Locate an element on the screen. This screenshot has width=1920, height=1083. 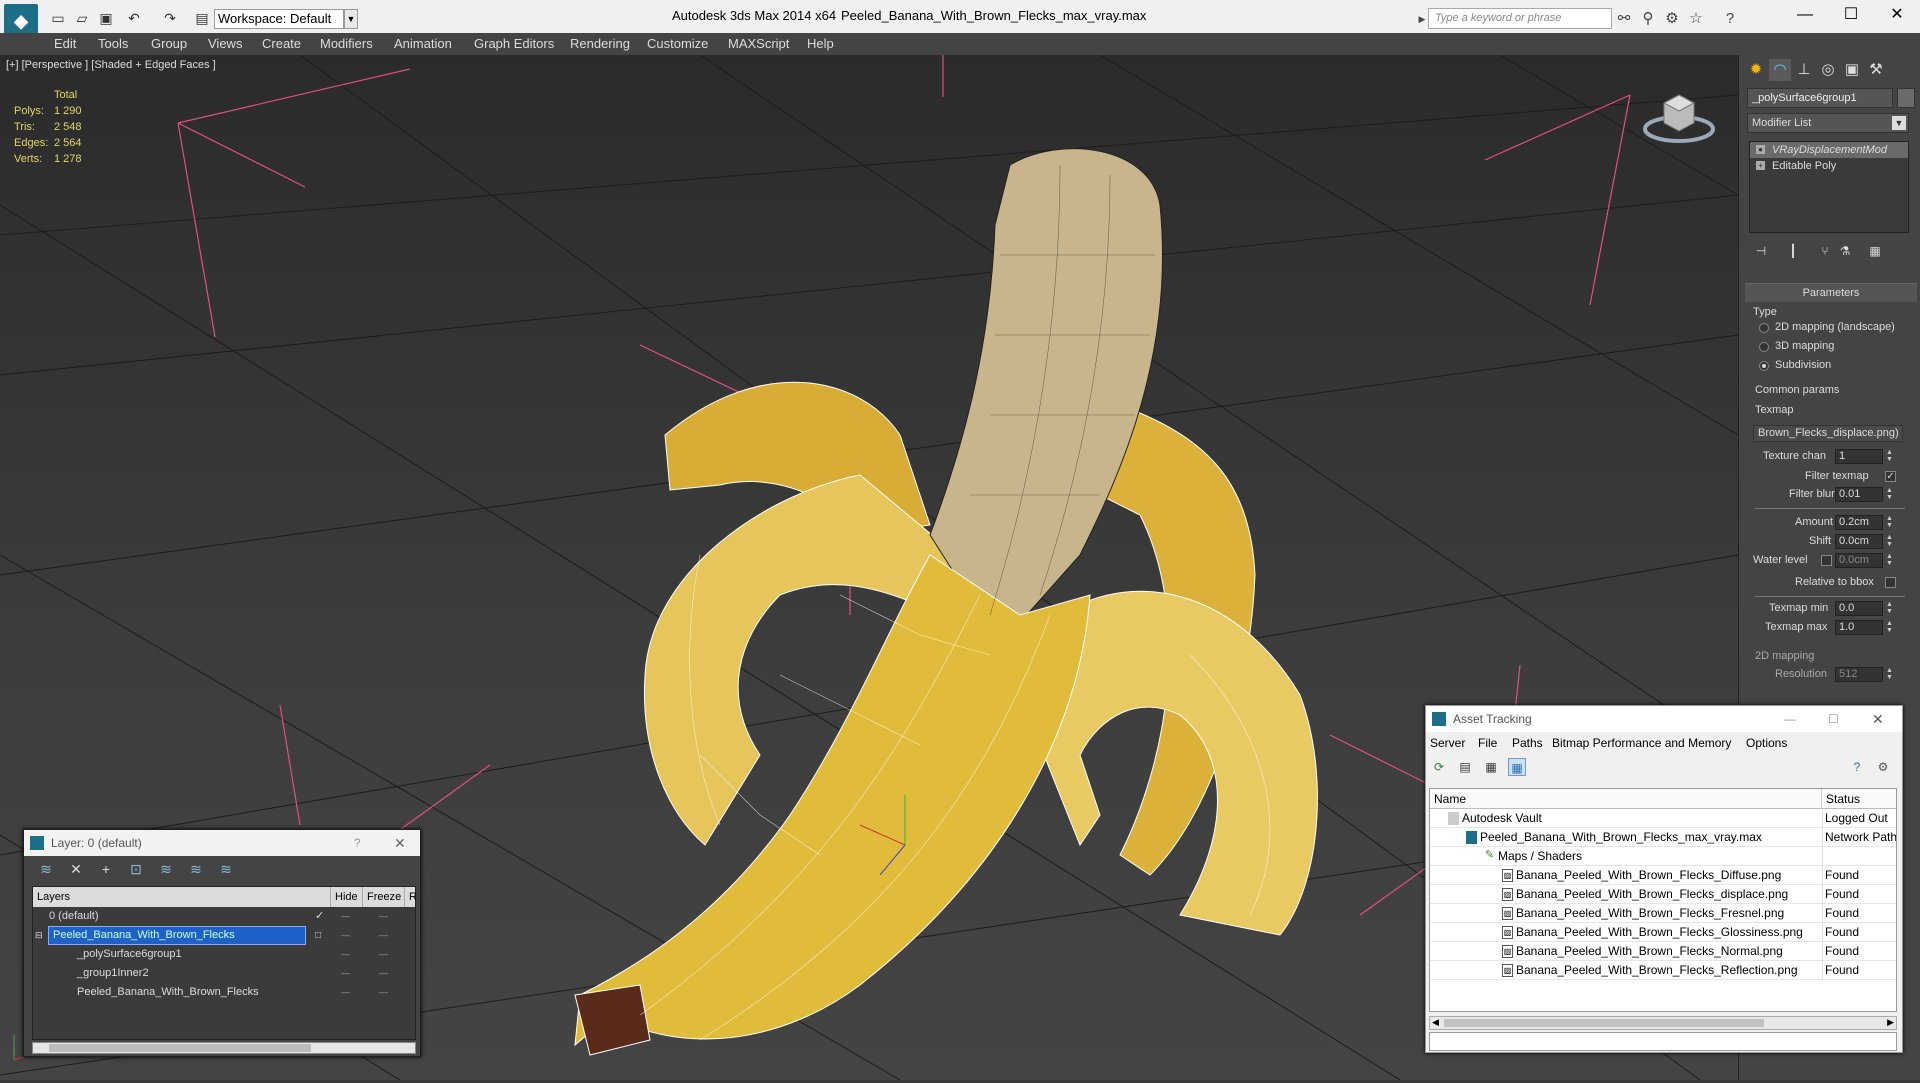
column-render: R is located at coordinates (411, 897).